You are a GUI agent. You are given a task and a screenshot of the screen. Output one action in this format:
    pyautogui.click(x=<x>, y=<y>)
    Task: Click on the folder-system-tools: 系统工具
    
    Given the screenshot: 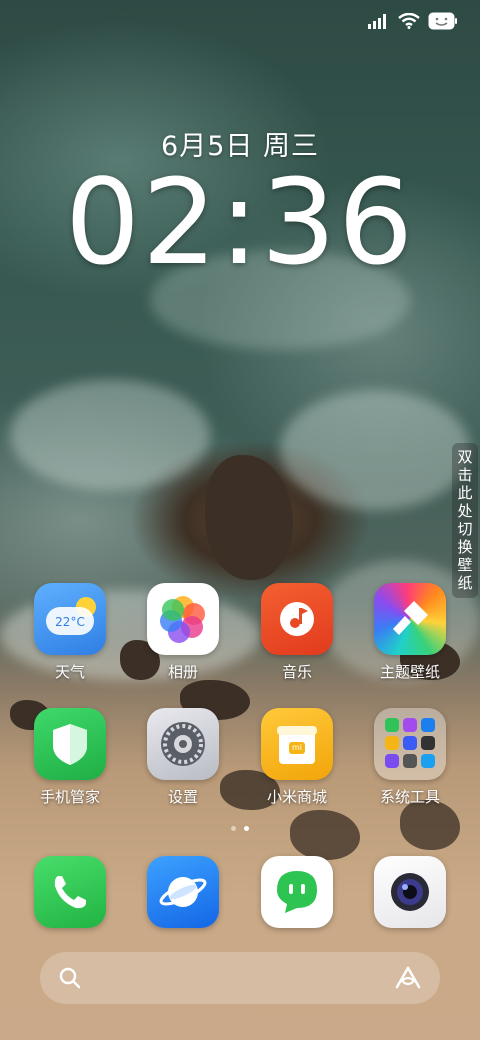 What is the action you would take?
    pyautogui.click(x=410, y=757)
    